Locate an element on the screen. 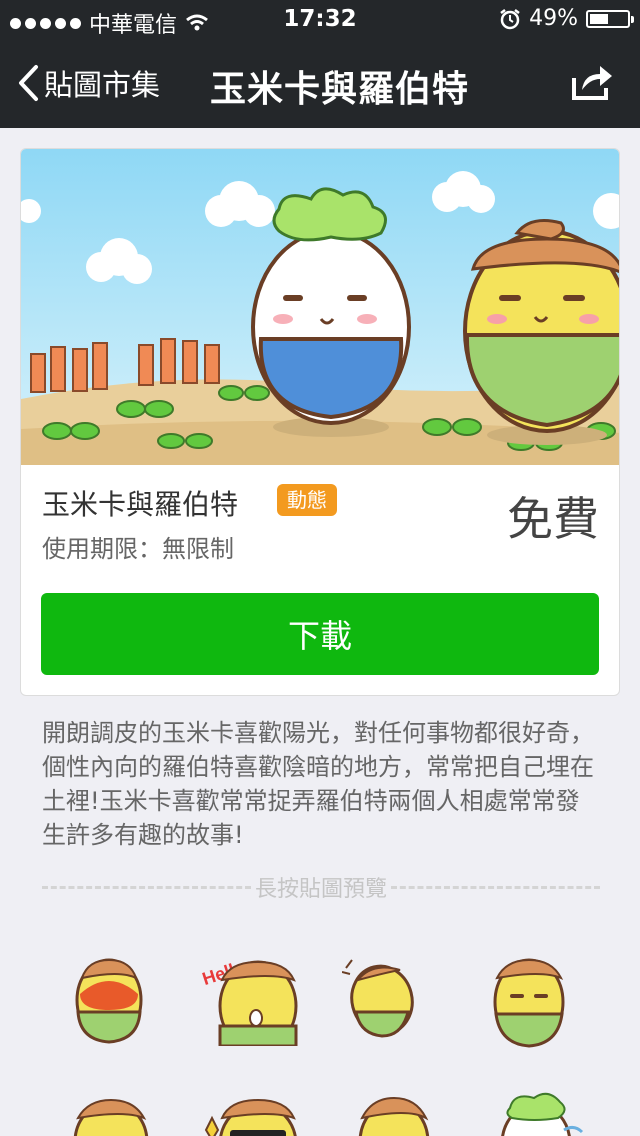  back-label: 貼圖市集 is located at coordinates (102, 85).